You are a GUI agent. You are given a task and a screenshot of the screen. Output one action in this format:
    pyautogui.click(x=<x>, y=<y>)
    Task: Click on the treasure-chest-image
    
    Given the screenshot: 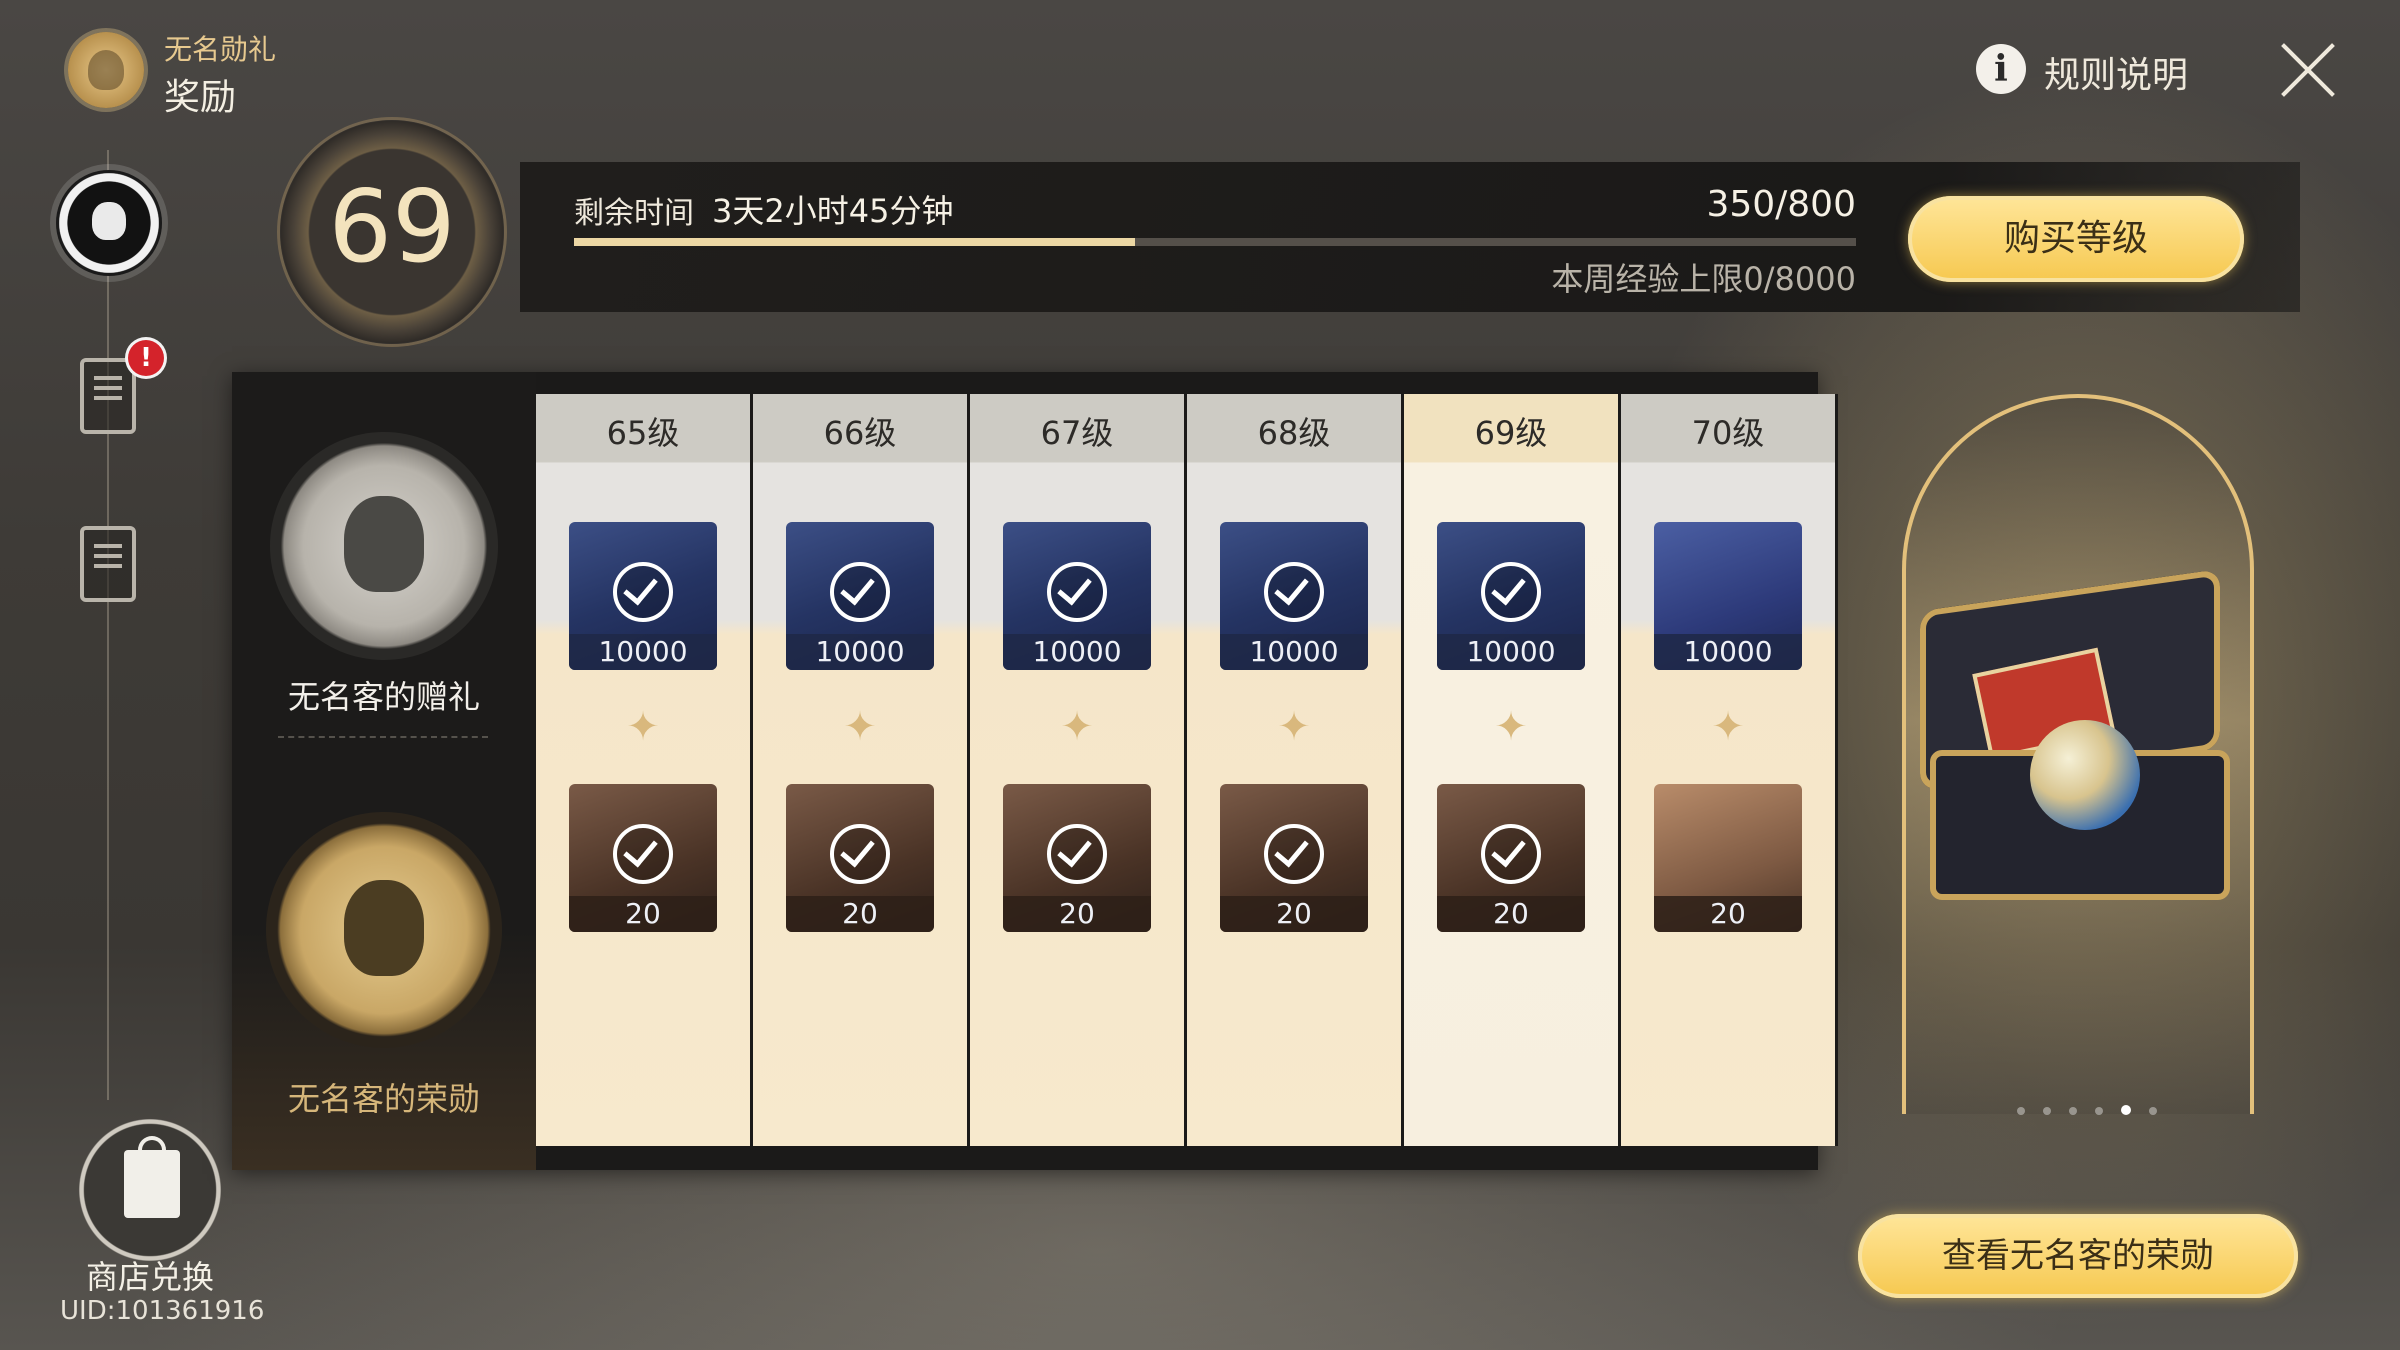 What is the action you would take?
    pyautogui.click(x=2078, y=754)
    